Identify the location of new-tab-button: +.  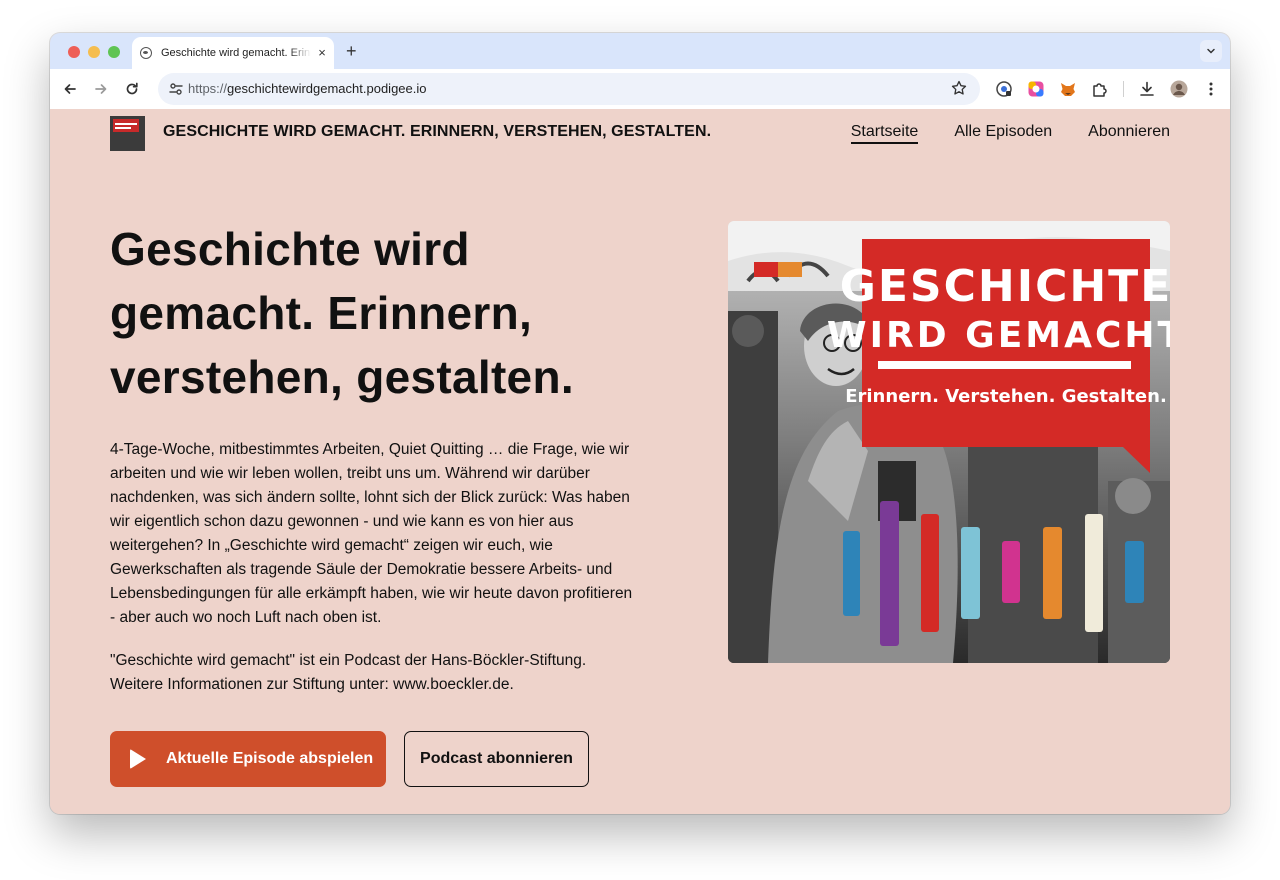
(351, 51).